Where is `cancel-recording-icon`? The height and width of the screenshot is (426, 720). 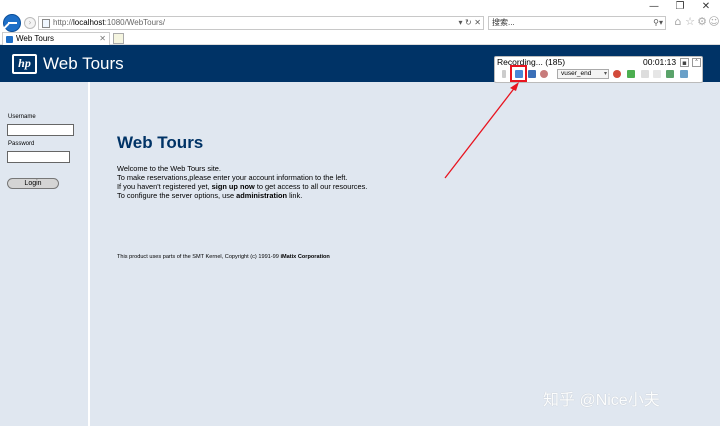
cancel-recording-icon is located at coordinates (544, 74).